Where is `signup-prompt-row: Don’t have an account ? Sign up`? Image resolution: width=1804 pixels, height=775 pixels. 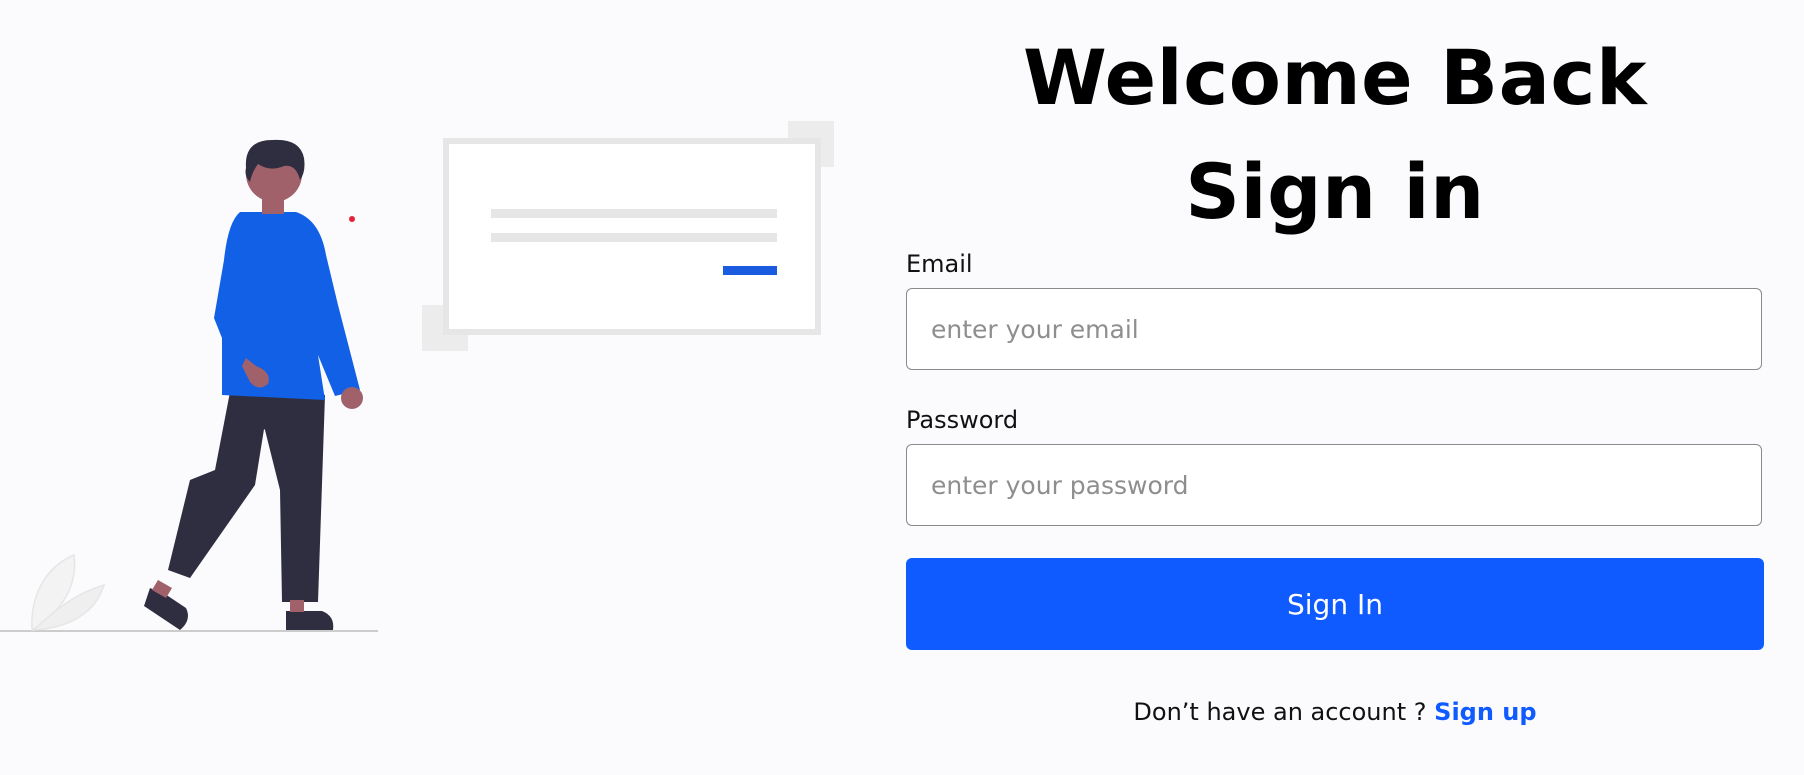 signup-prompt-row: Don’t have an account ? Sign up is located at coordinates (1335, 712).